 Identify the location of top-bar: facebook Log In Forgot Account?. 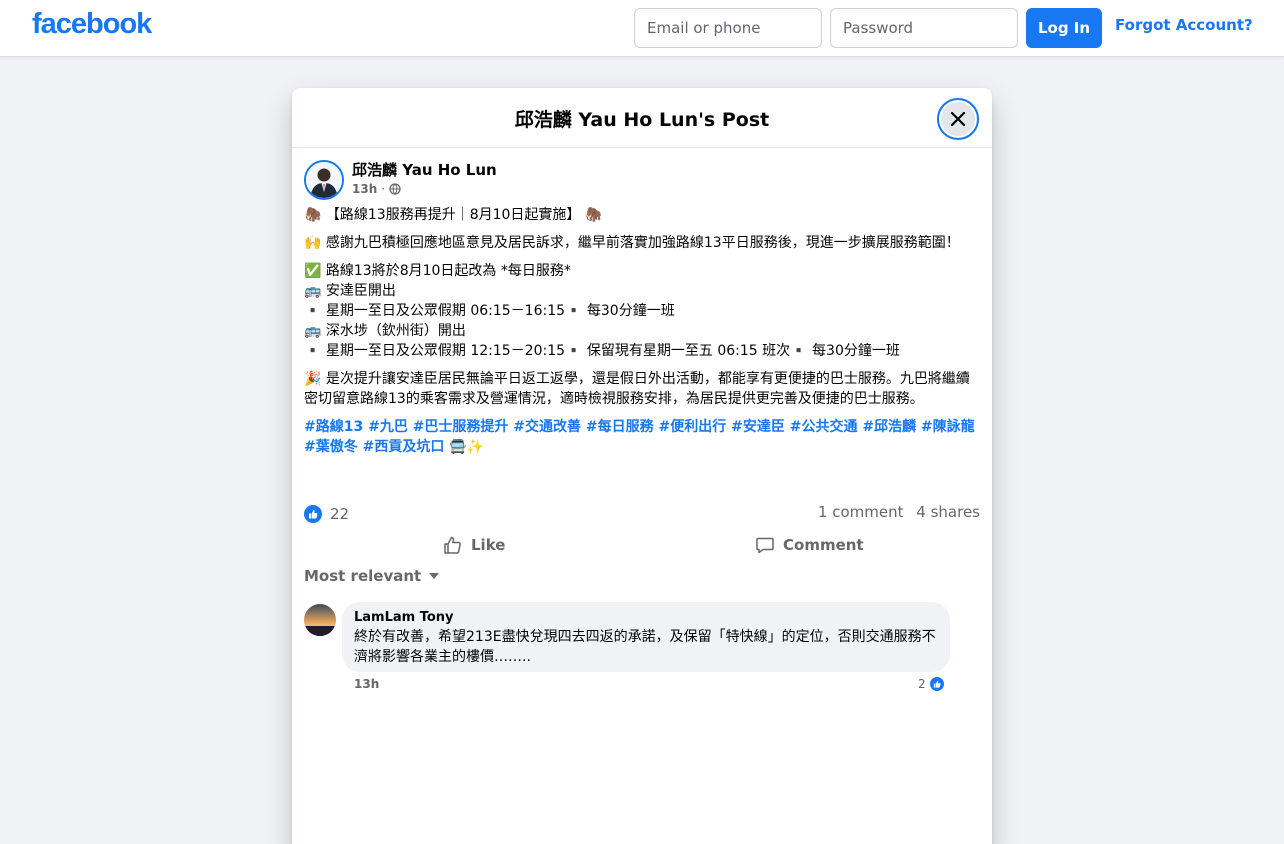
(642, 28).